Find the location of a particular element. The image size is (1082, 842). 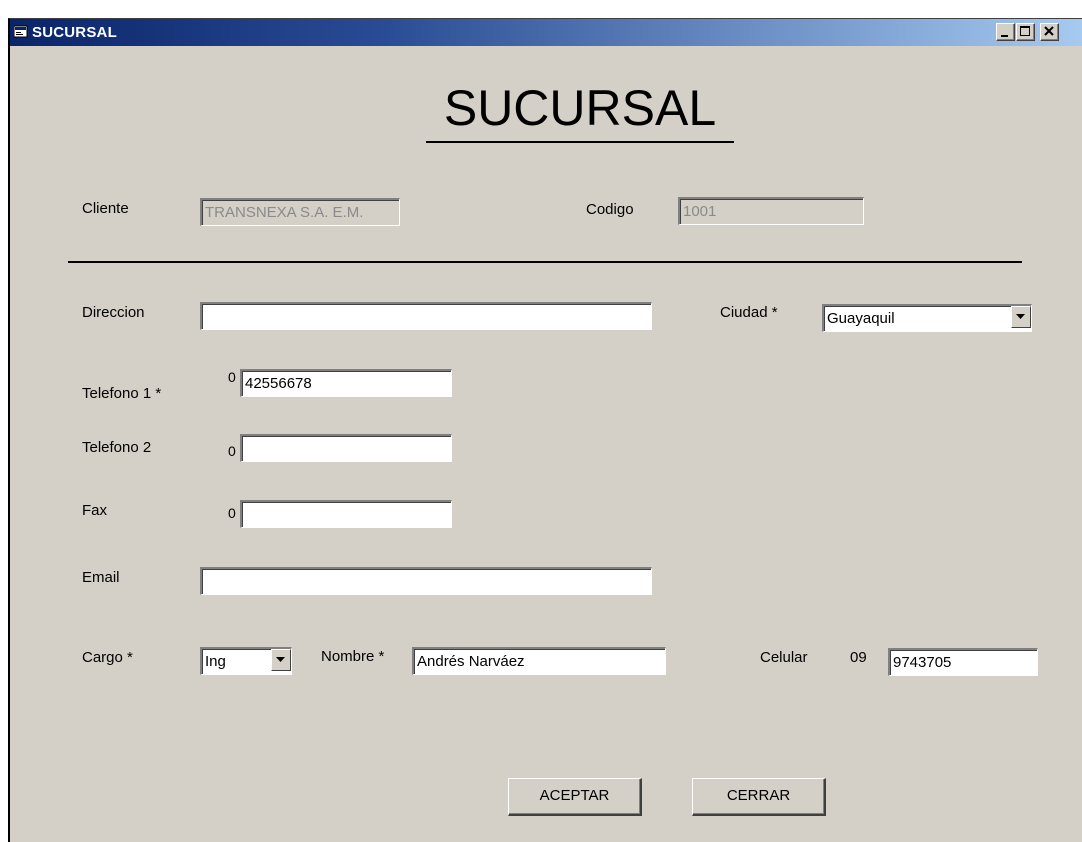

cargo-dropdown-button is located at coordinates (281, 660).